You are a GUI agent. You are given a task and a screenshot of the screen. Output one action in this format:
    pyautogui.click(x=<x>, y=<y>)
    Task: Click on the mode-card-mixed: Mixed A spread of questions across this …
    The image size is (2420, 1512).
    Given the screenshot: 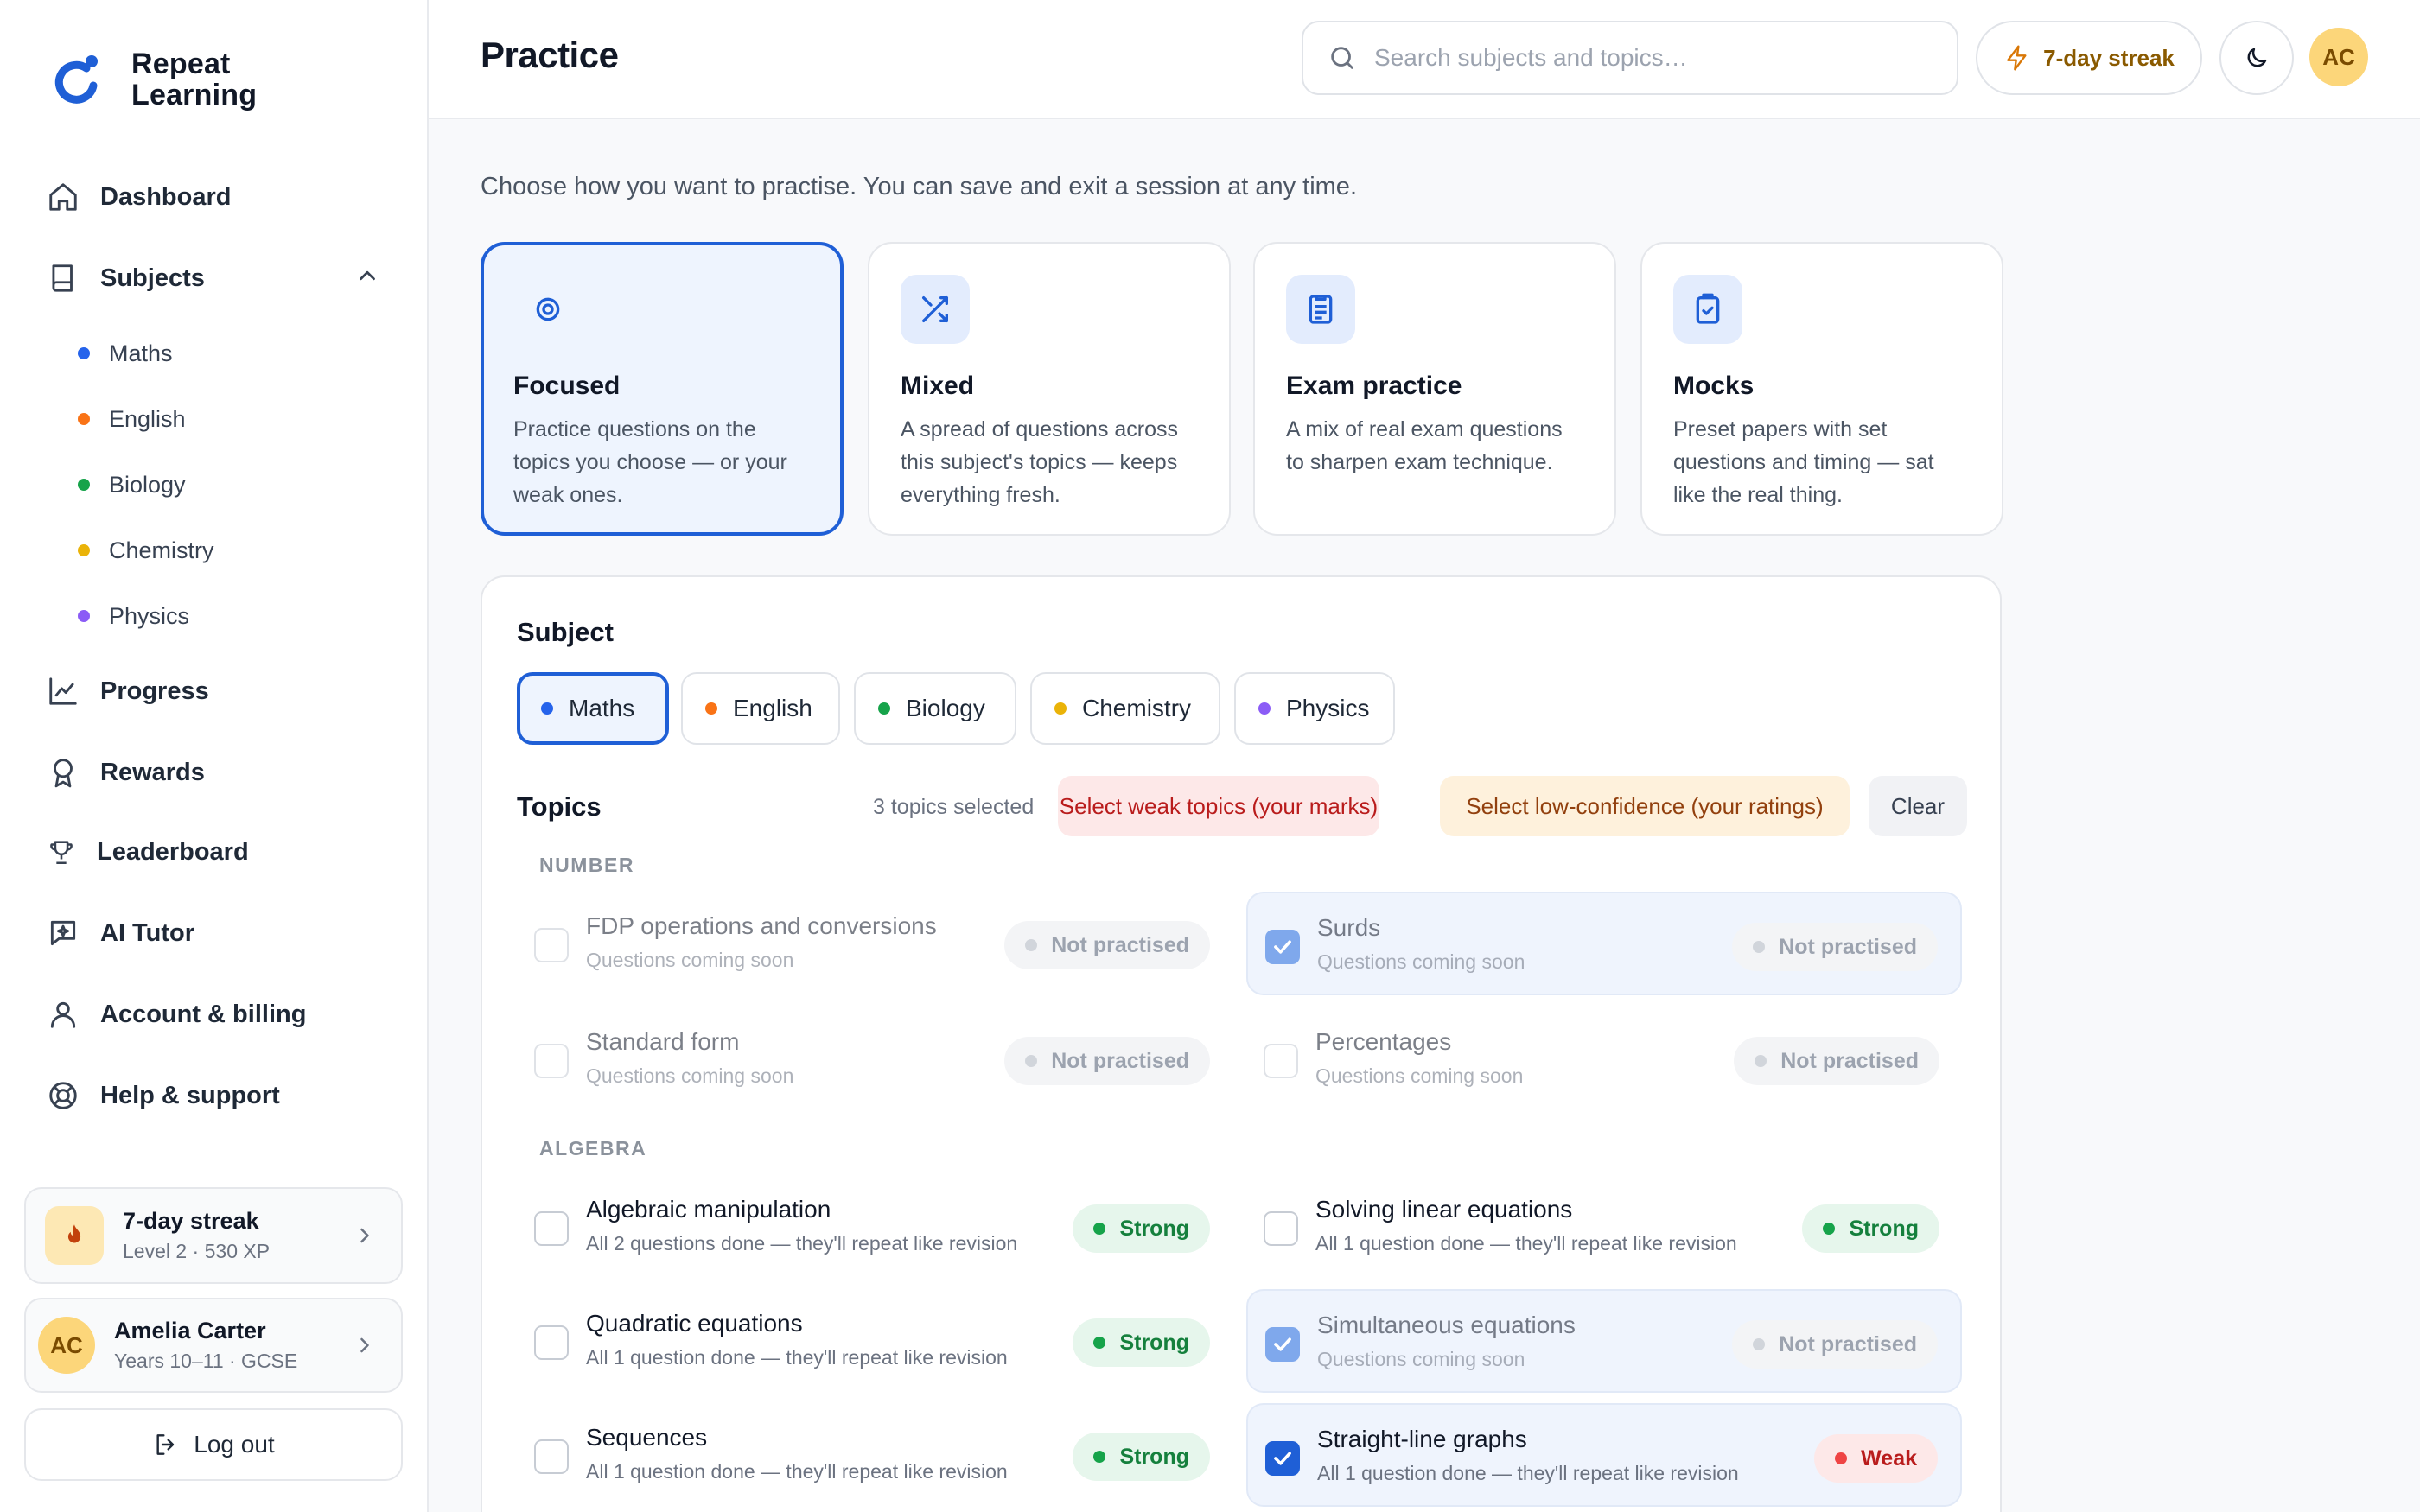 What is the action you would take?
    pyautogui.click(x=1049, y=389)
    